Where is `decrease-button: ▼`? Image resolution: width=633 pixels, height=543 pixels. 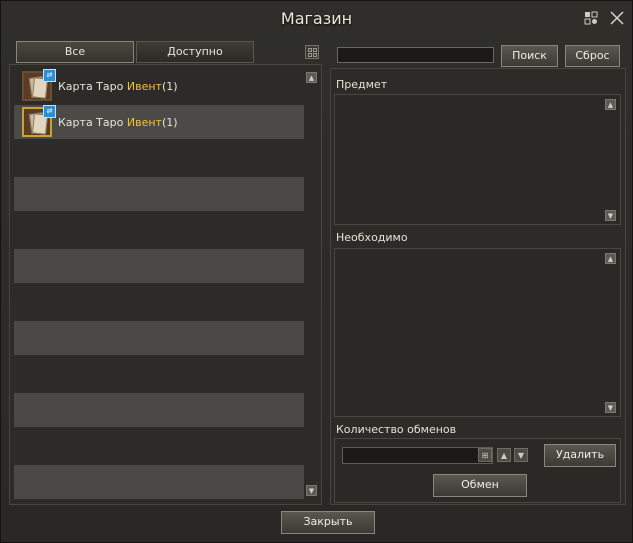 decrease-button: ▼ is located at coordinates (521, 455).